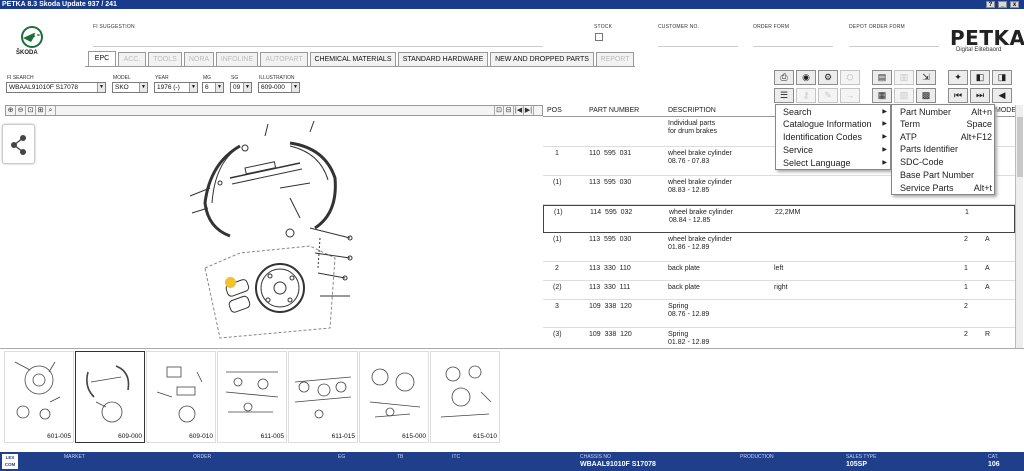 The width and height of the screenshot is (1024, 471). I want to click on submenu-service-parts: Service Parts Alt+t, so click(947, 188).